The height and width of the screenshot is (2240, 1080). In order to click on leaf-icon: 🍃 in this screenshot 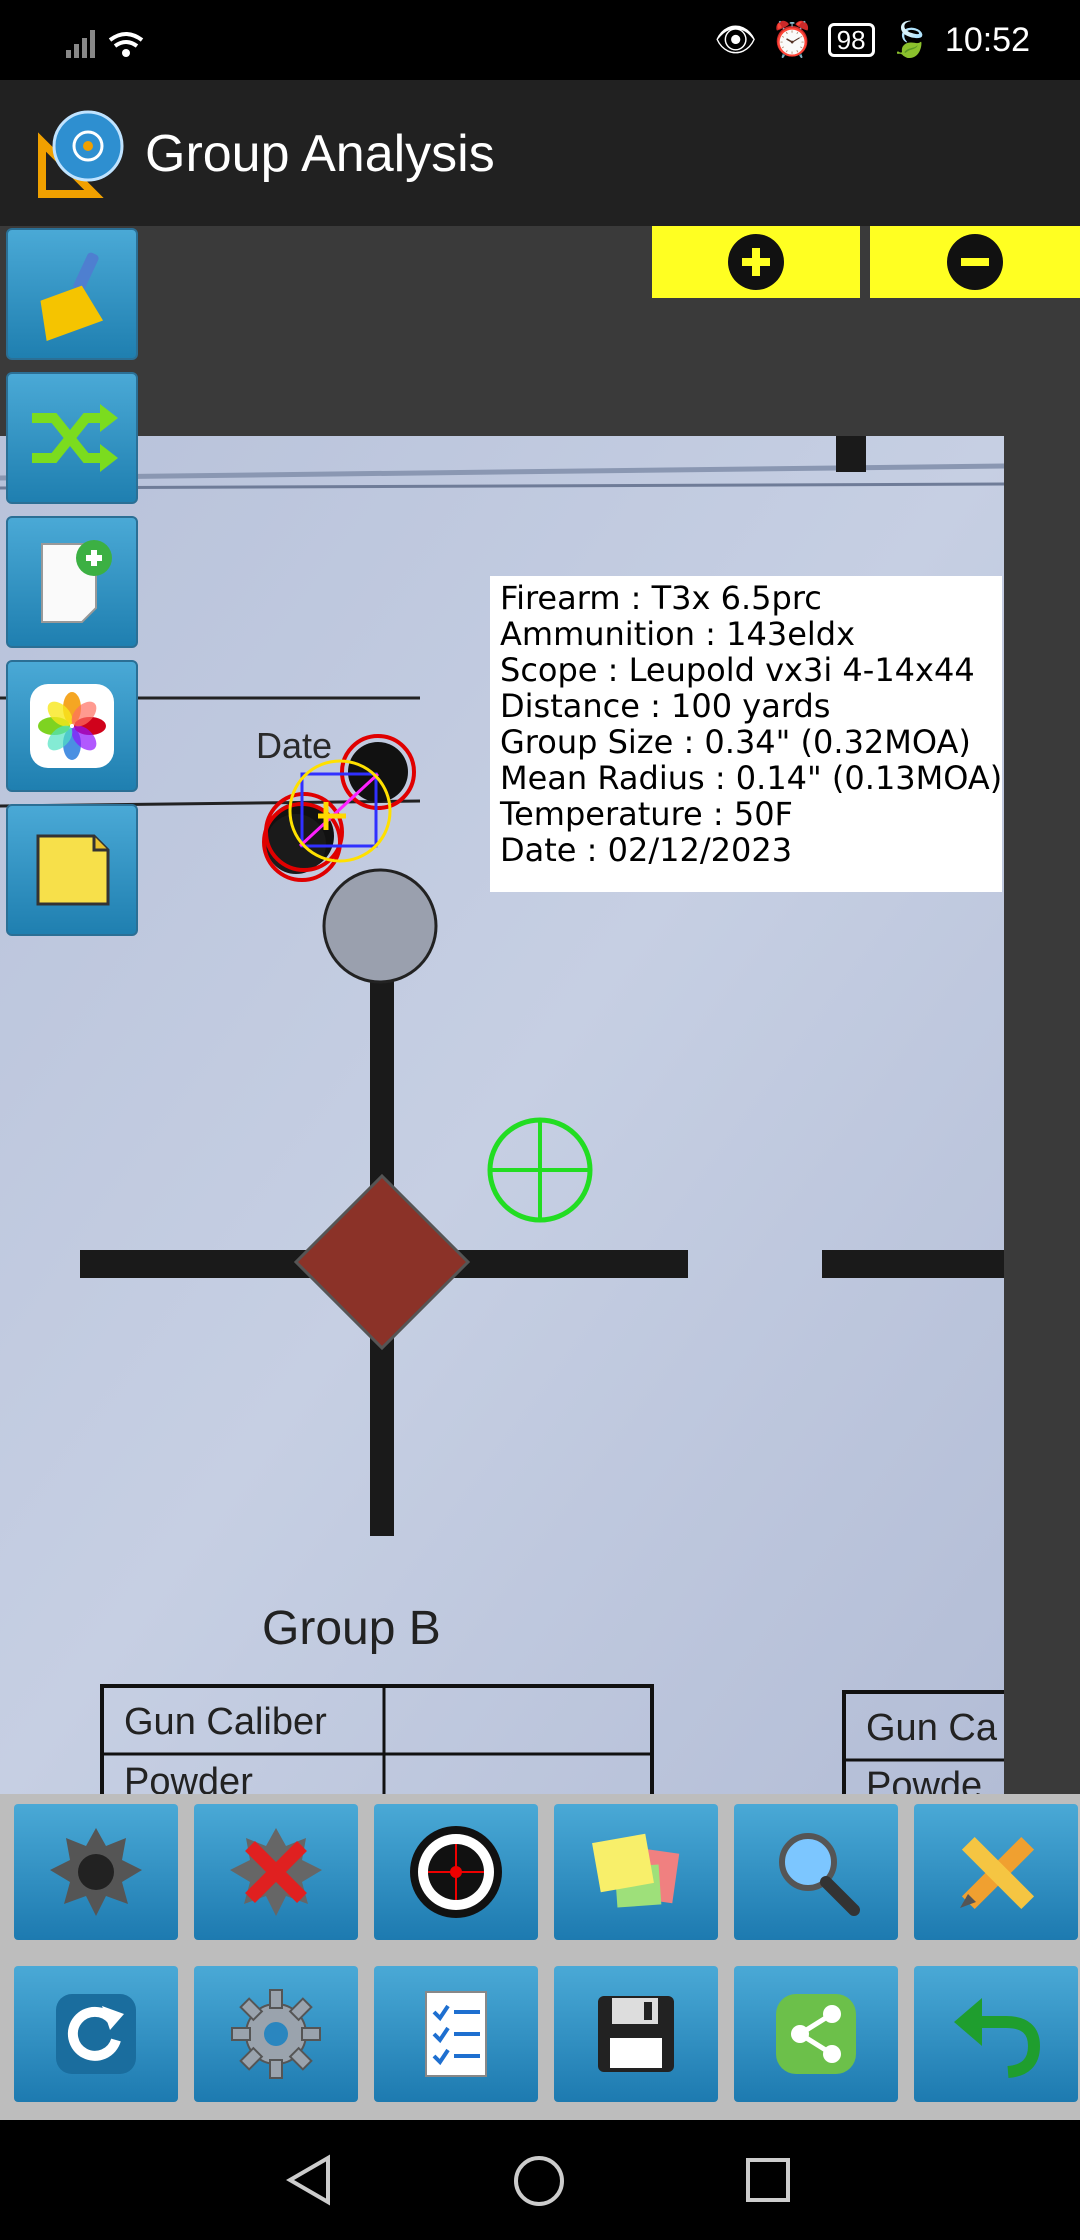, I will do `click(909, 40)`.